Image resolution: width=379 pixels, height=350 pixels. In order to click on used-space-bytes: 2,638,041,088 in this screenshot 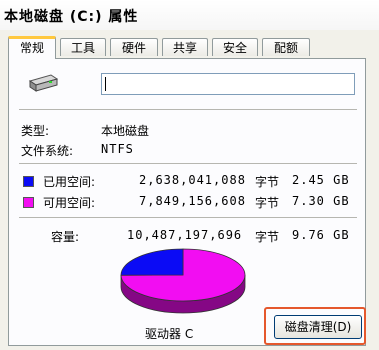, I will do `click(192, 180)`.